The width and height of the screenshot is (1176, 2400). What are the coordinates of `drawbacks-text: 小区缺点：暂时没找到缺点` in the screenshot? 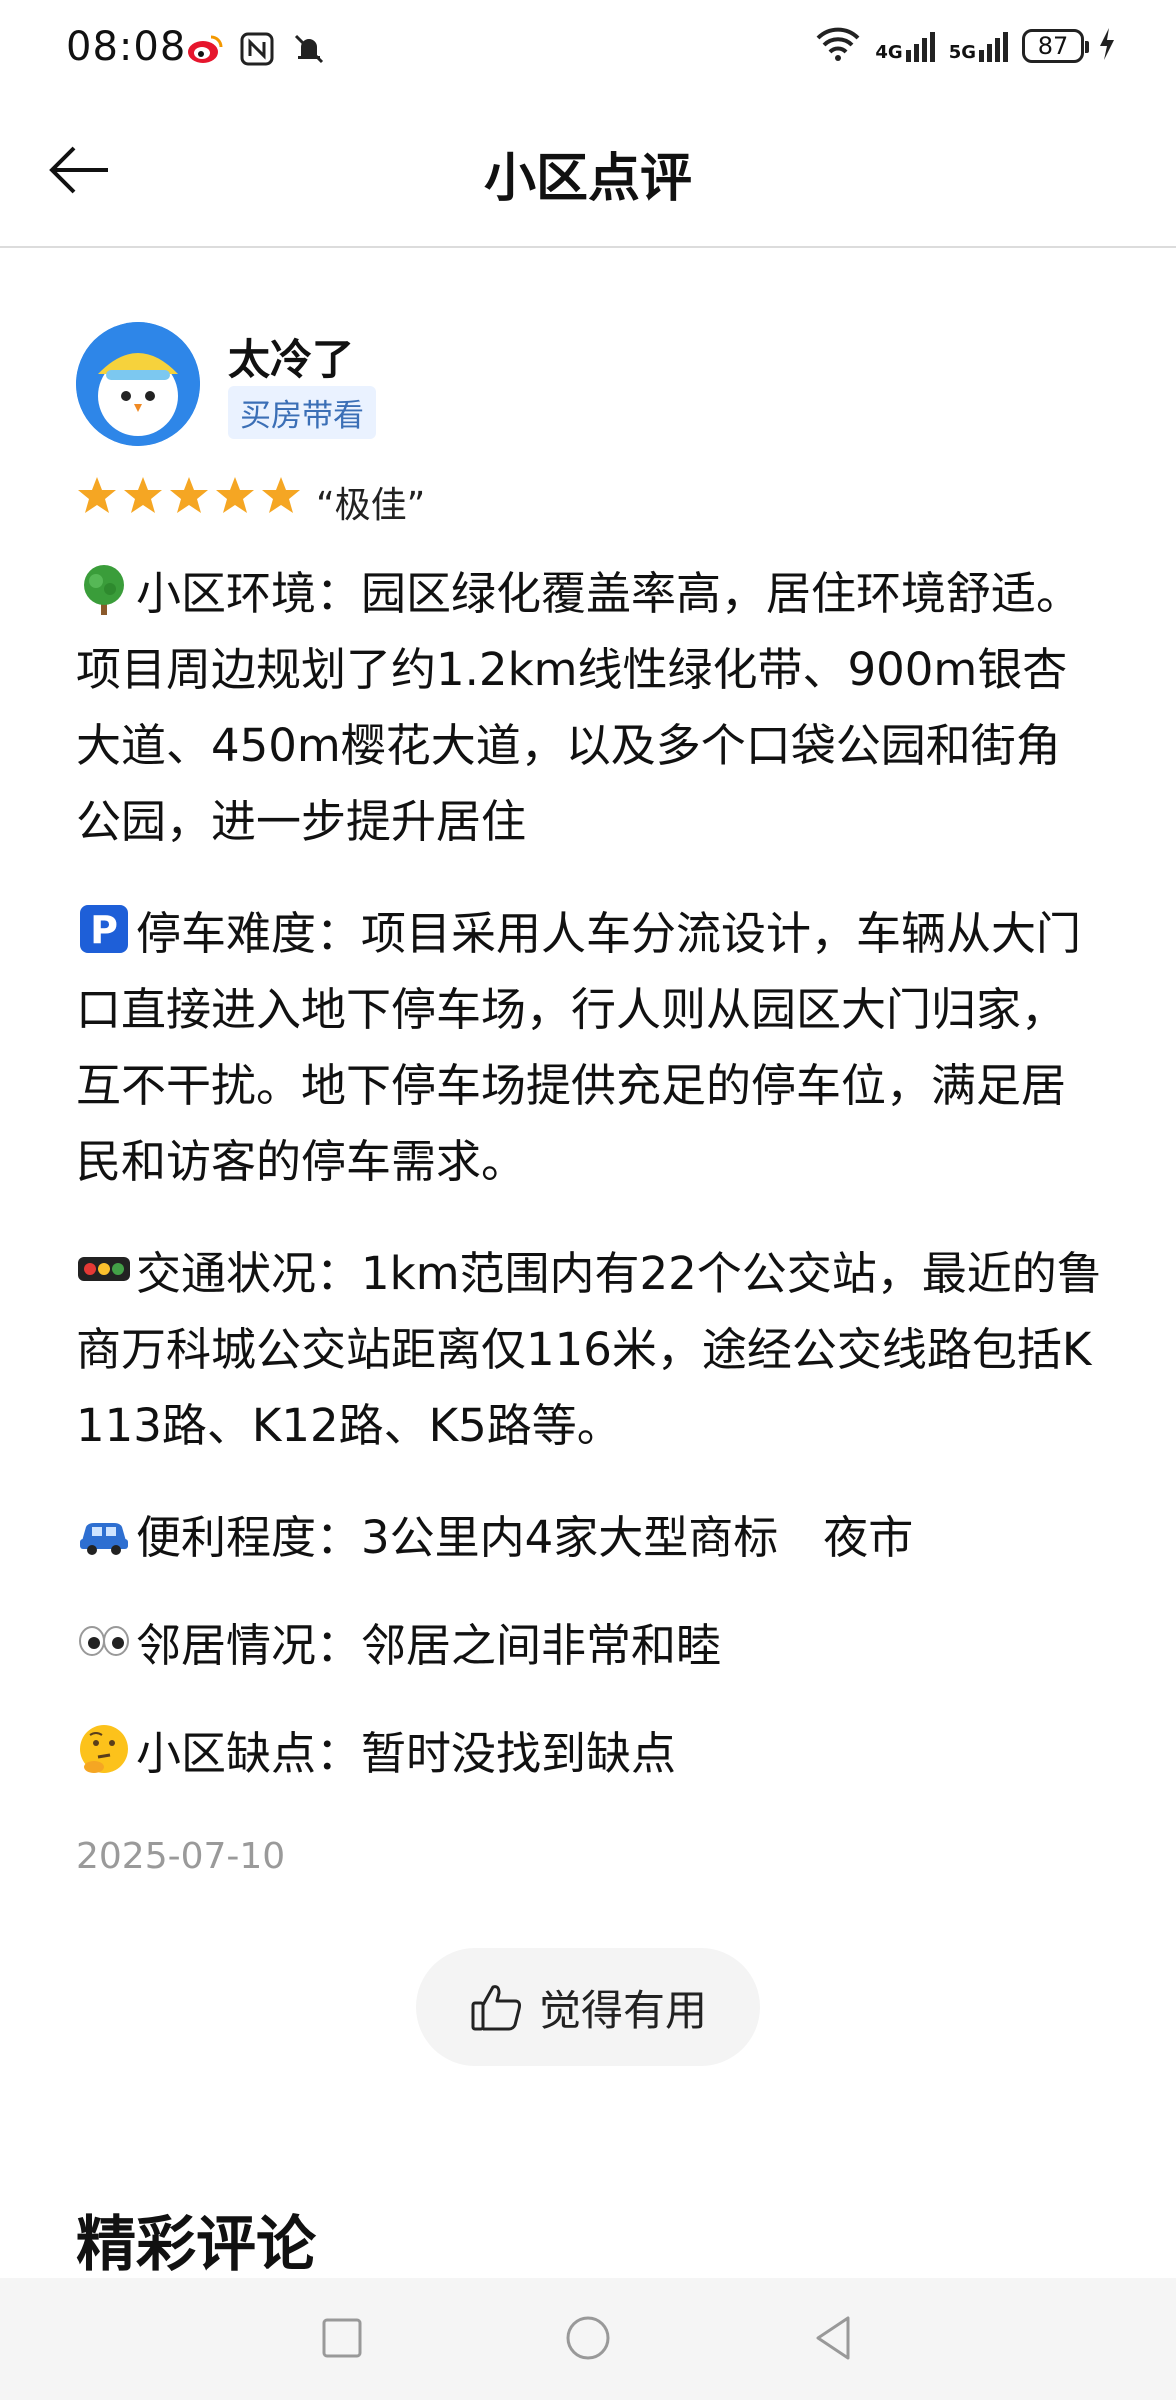 It's located at (406, 1753).